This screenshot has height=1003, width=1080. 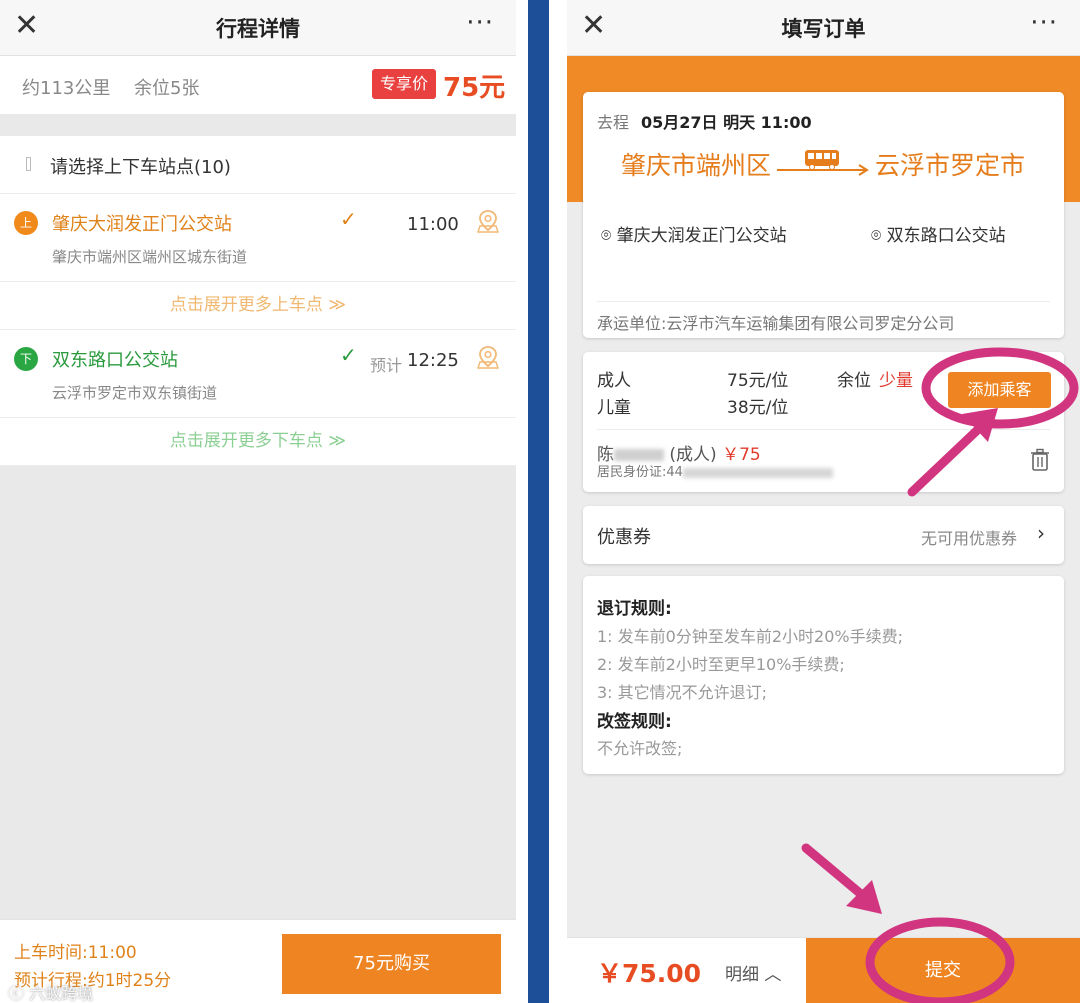 What do you see at coordinates (943, 970) in the screenshot?
I see `submit-button: 提交` at bounding box center [943, 970].